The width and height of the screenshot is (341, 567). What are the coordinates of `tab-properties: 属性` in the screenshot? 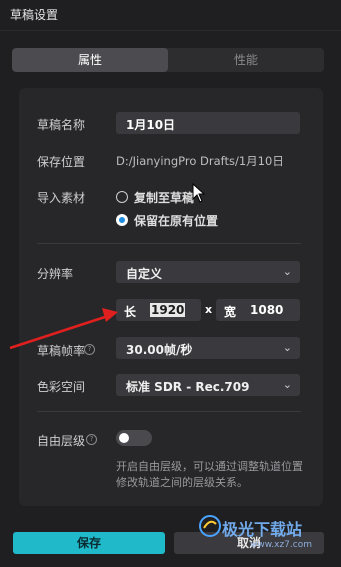 It's located at (90, 60).